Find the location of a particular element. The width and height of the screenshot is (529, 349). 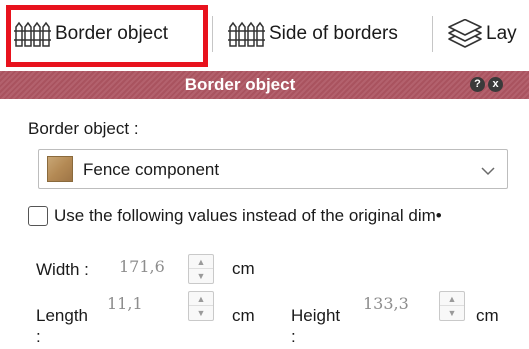

length-spin-buttons: ▲ ▼ is located at coordinates (201, 306).